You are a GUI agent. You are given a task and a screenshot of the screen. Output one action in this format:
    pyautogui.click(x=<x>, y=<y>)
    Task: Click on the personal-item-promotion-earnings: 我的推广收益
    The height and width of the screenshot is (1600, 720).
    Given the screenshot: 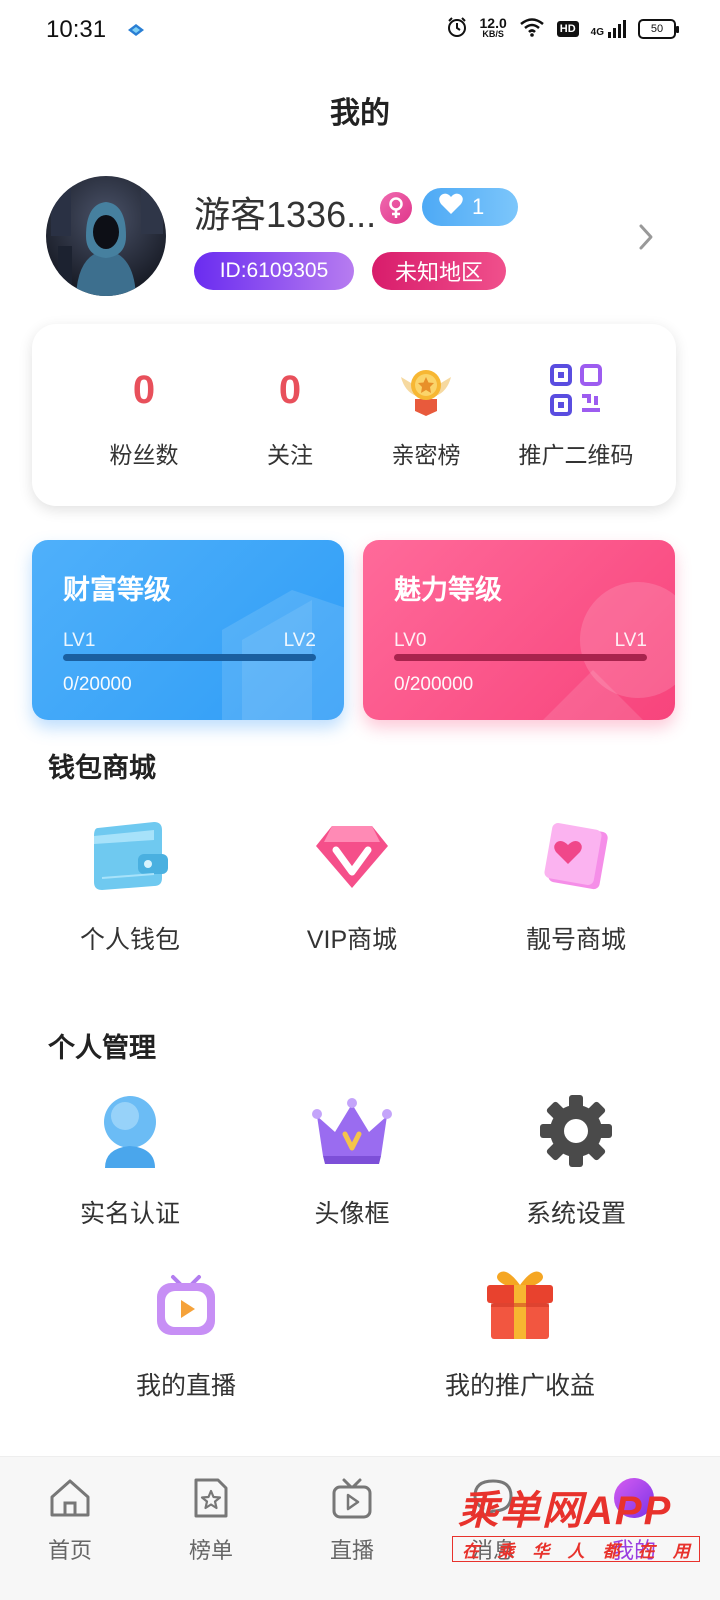 What is the action you would take?
    pyautogui.click(x=520, y=1330)
    